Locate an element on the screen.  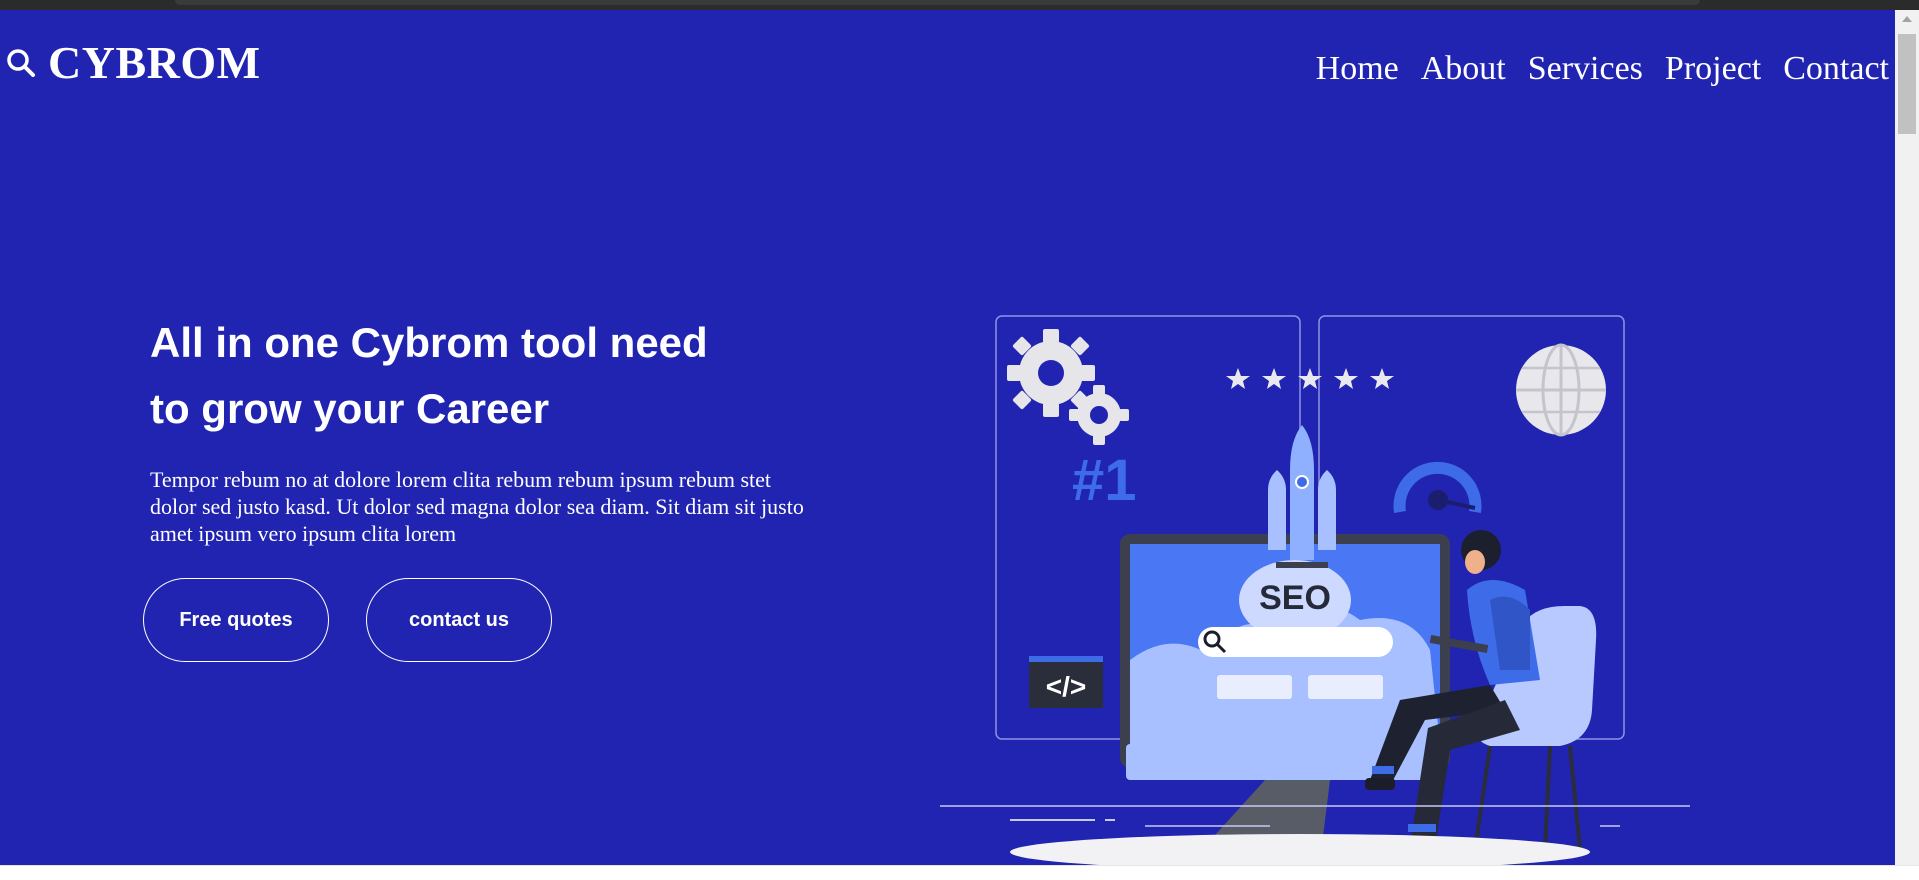
monitor-icon: SEO is located at coordinates (1285, 691).